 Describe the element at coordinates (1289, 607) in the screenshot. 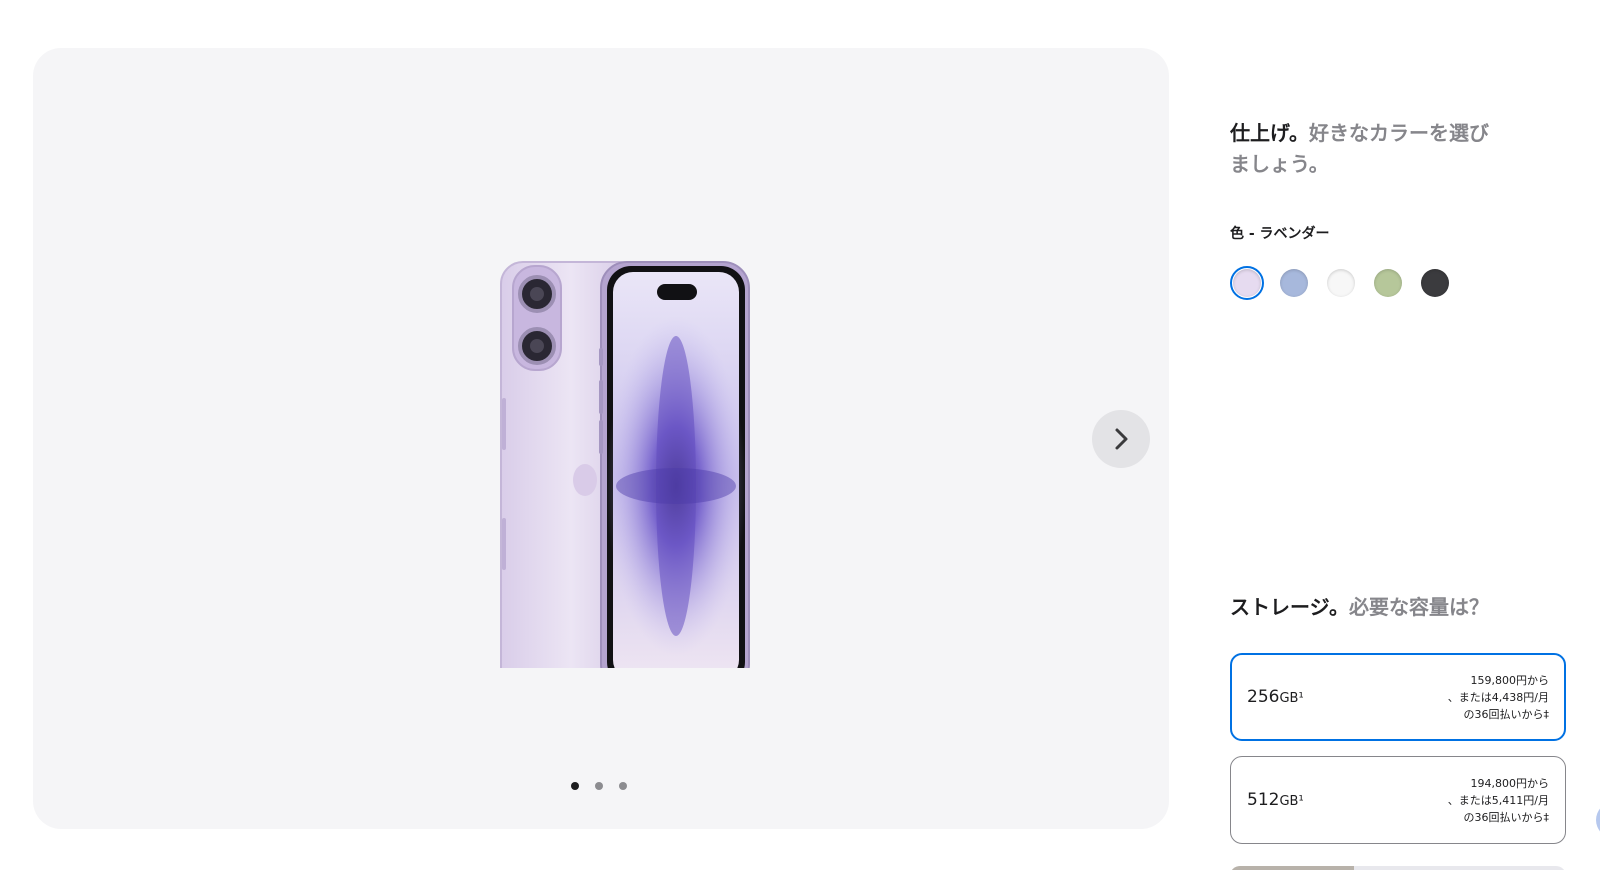

I see `storage-heading-strong: ストレージ。` at that location.